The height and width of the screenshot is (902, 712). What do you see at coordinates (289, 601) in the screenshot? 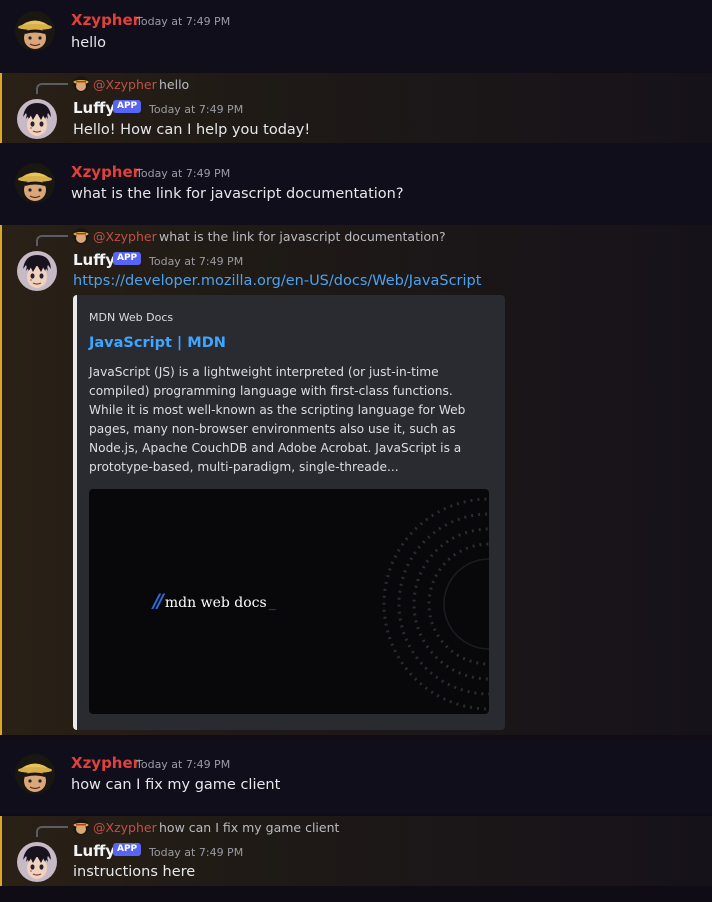
I see `embed-image: //mdn web docs _` at bounding box center [289, 601].